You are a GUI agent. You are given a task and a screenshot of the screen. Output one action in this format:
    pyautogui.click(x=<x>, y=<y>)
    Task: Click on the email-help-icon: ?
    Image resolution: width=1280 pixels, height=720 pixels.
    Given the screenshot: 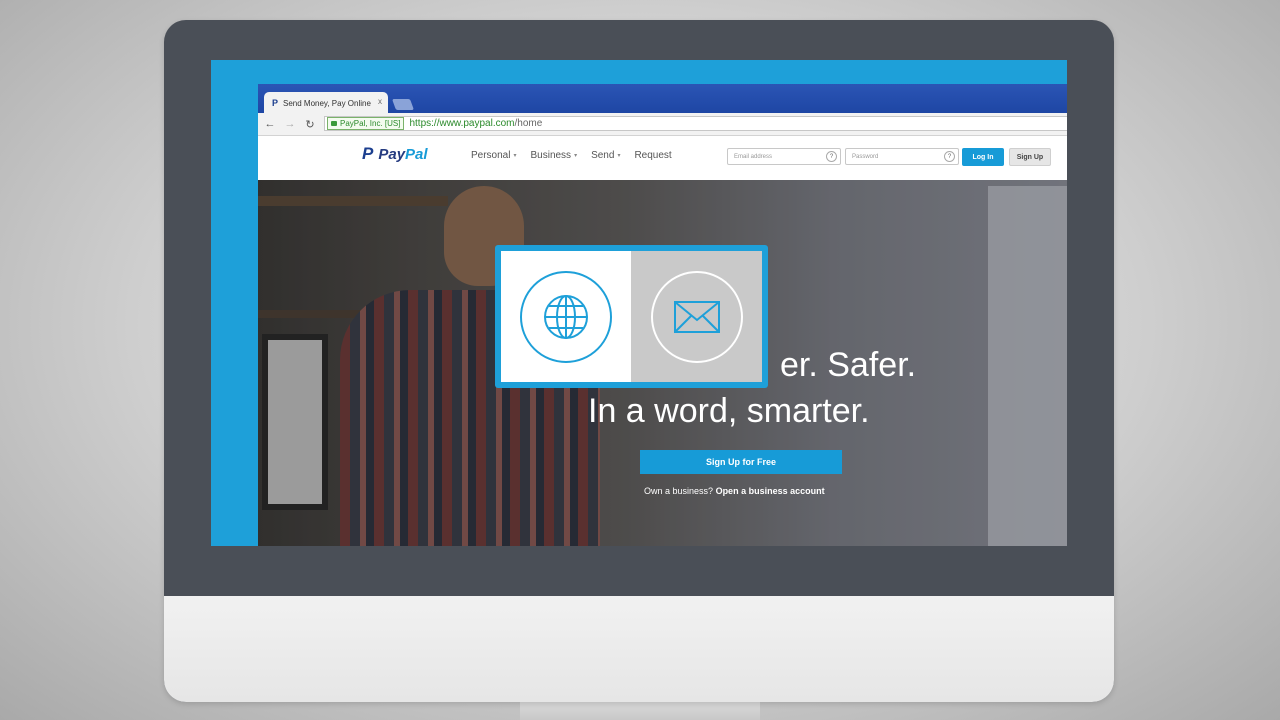 What is the action you would take?
    pyautogui.click(x=831, y=156)
    